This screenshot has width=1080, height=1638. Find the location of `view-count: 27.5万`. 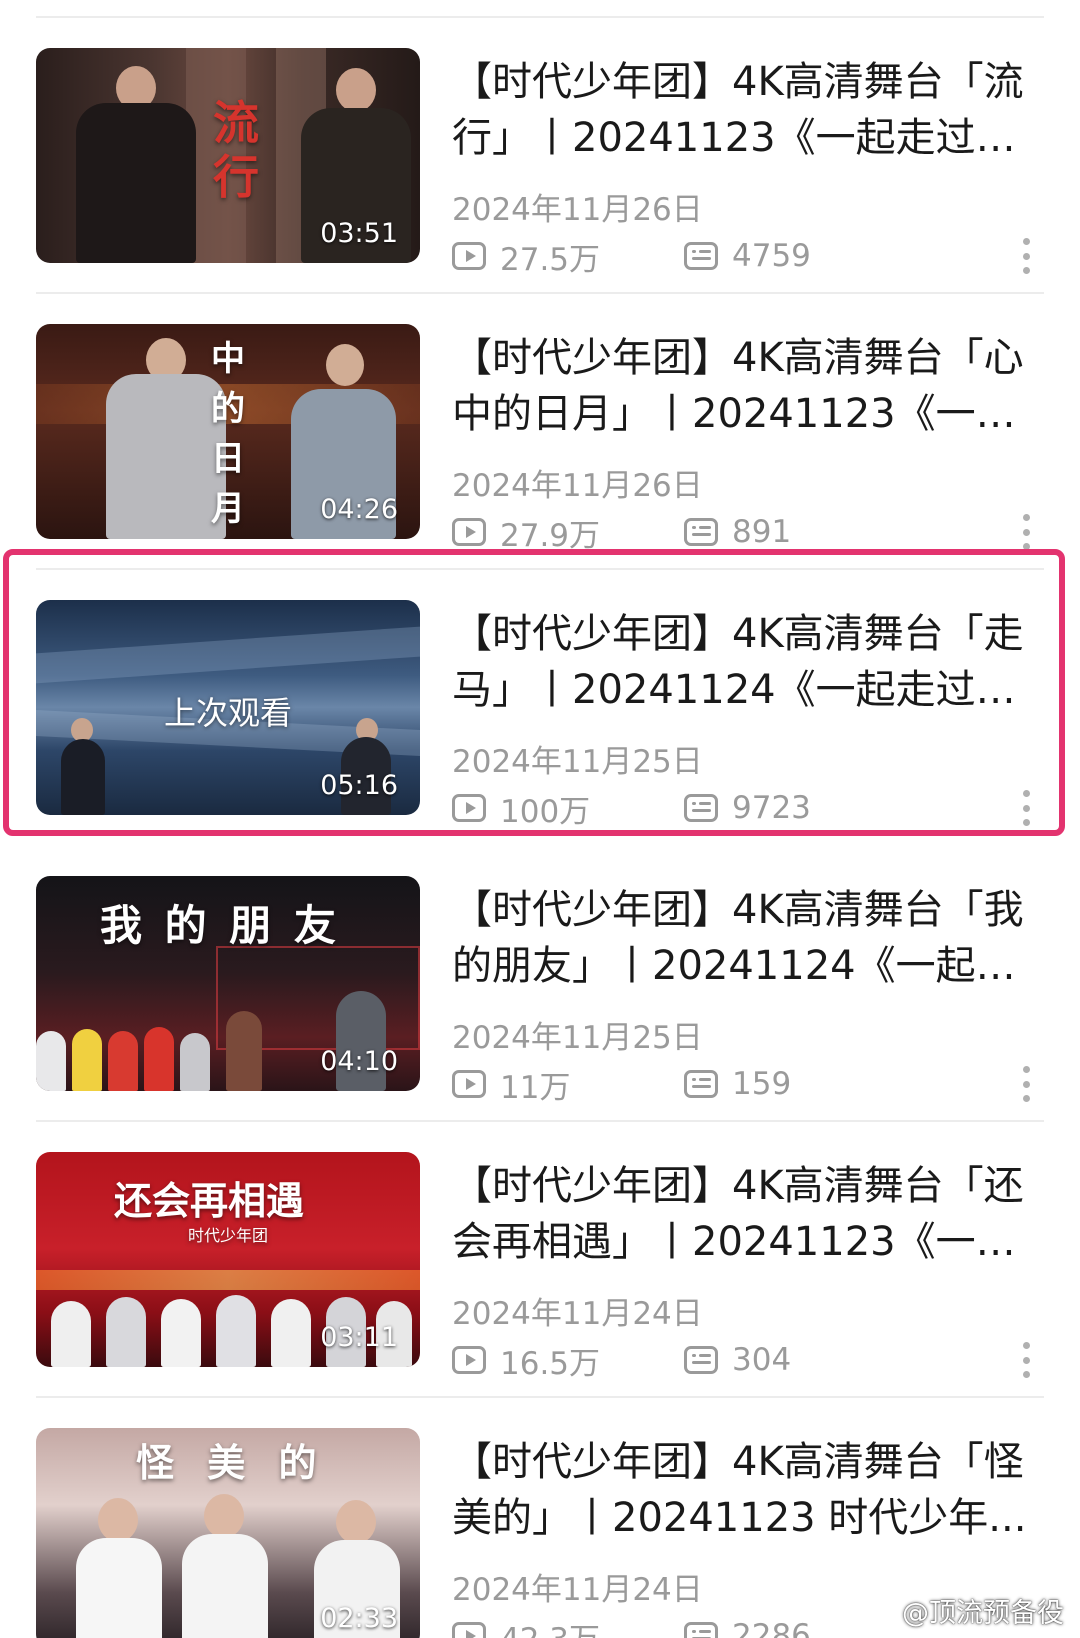

view-count: 27.5万 is located at coordinates (526, 257).